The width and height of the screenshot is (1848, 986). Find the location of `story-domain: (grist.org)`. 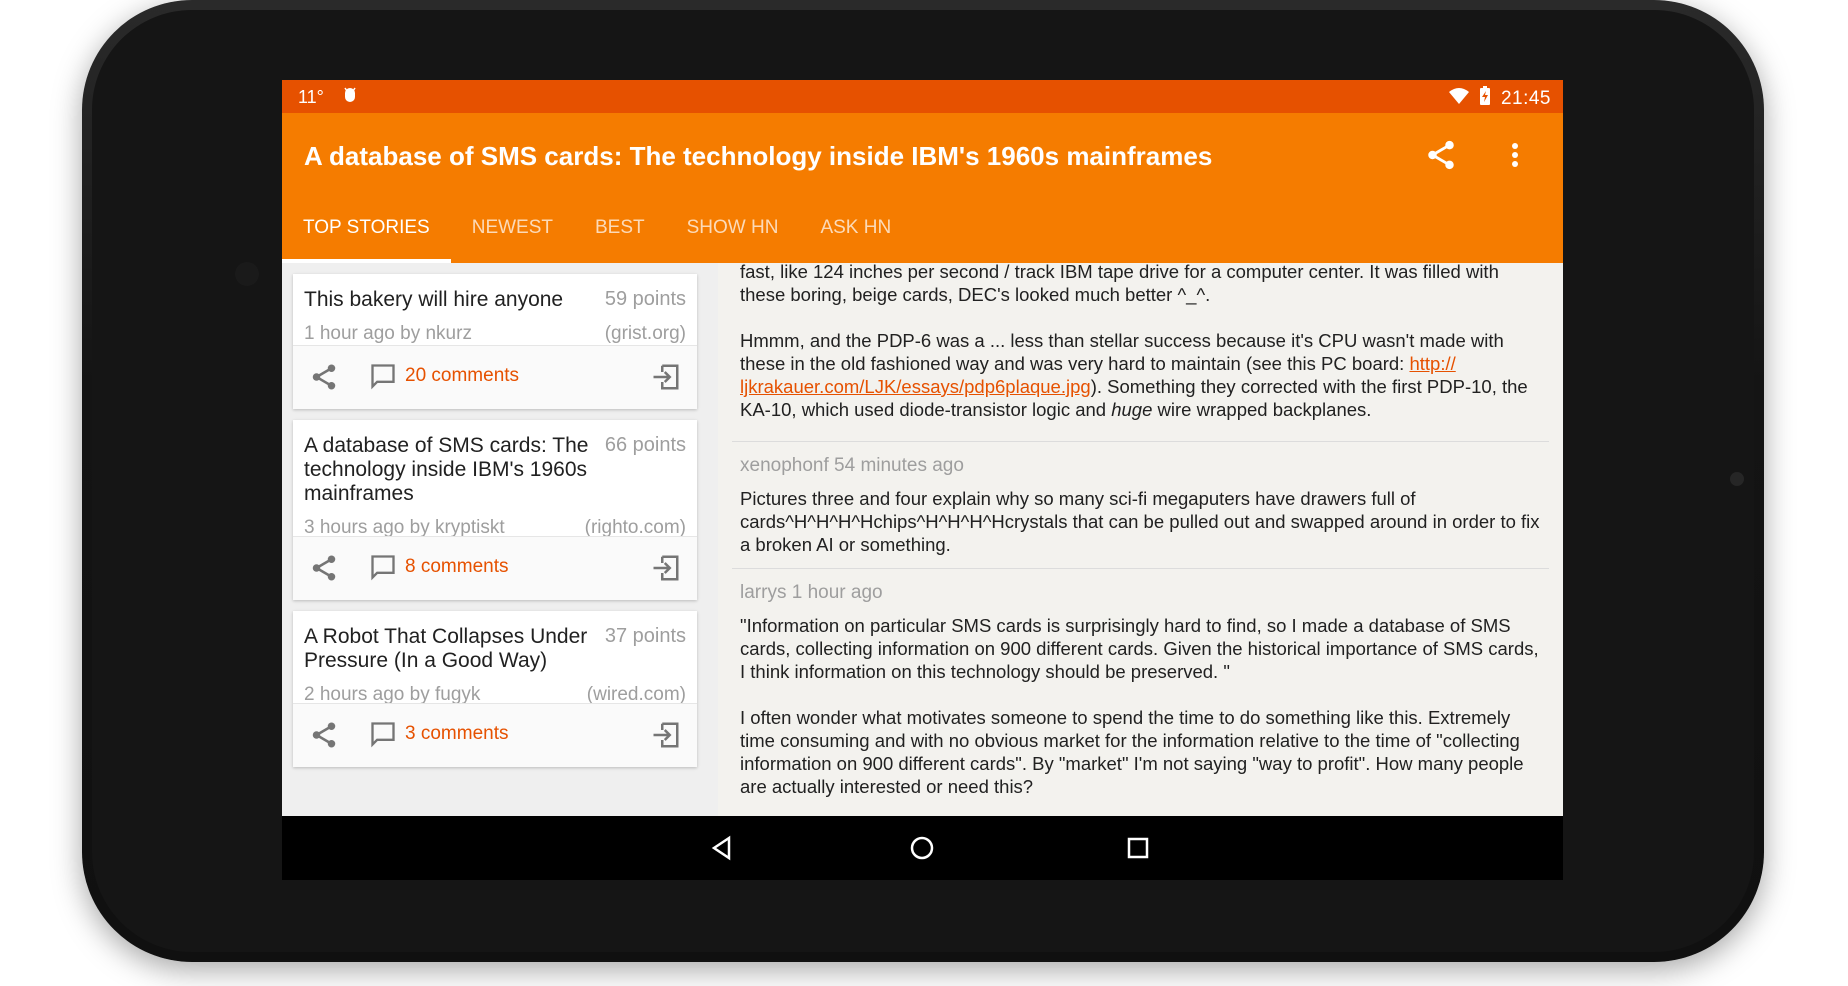

story-domain: (grist.org) is located at coordinates (645, 333).